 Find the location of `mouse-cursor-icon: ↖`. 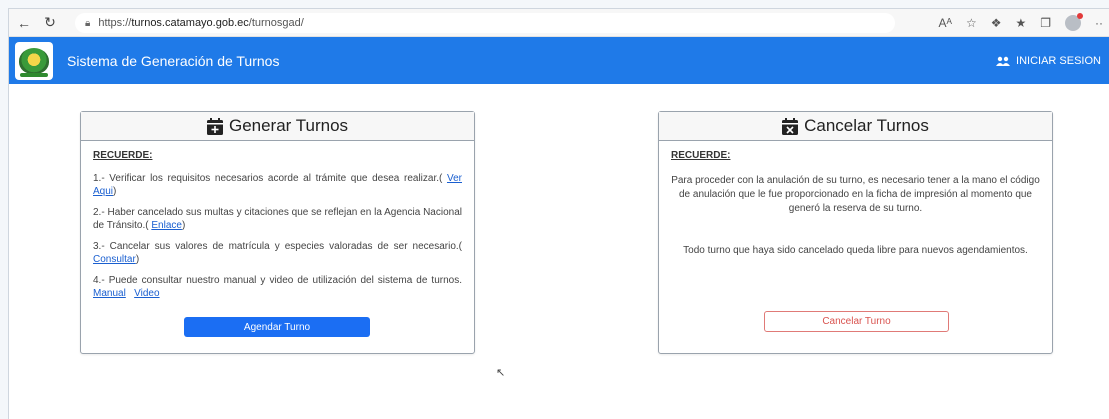

mouse-cursor-icon: ↖ is located at coordinates (501, 373).